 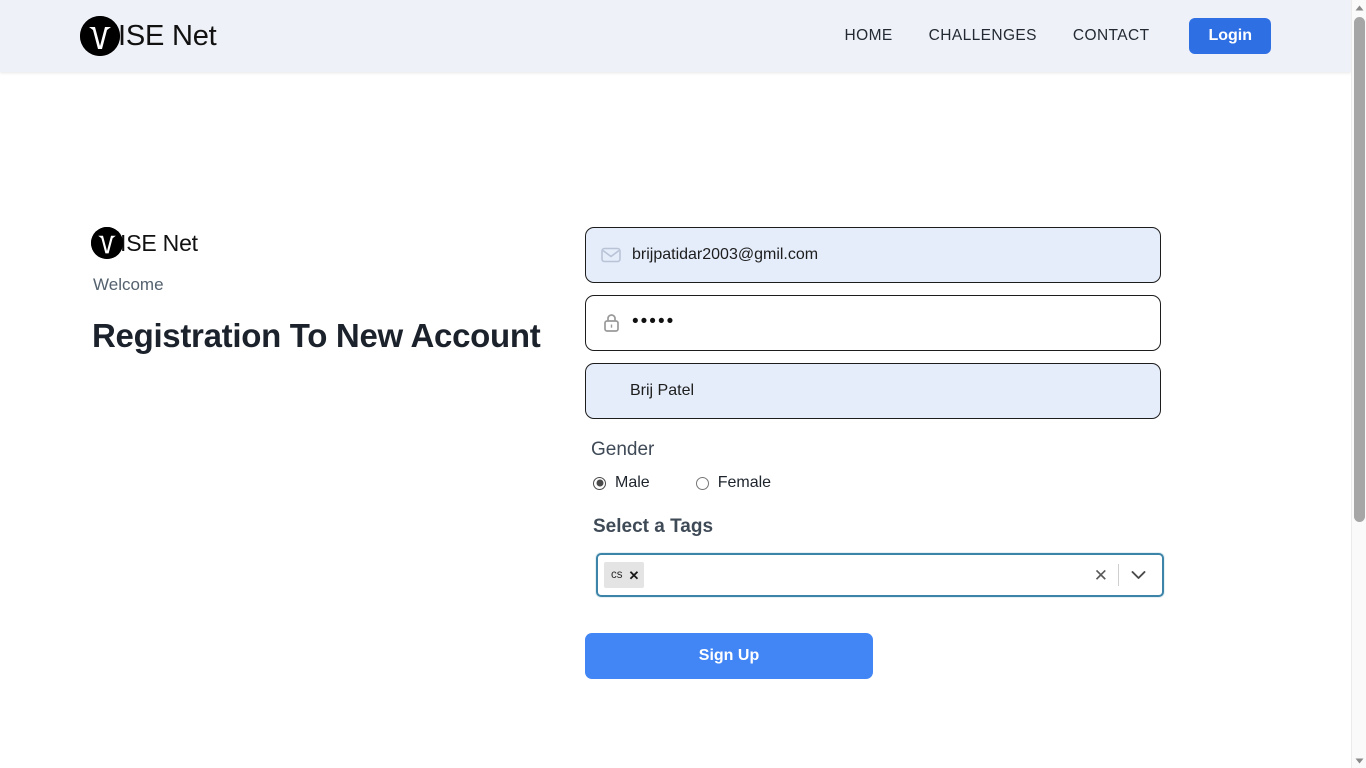 What do you see at coordinates (167, 35) in the screenshot?
I see `header-brand-text: ISE Net` at bounding box center [167, 35].